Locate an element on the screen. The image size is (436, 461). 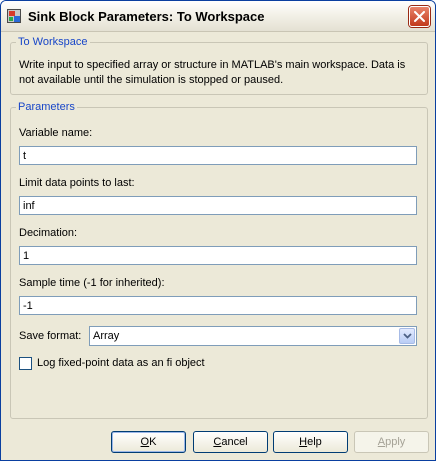
save-format-select: Array is located at coordinates (253, 336).